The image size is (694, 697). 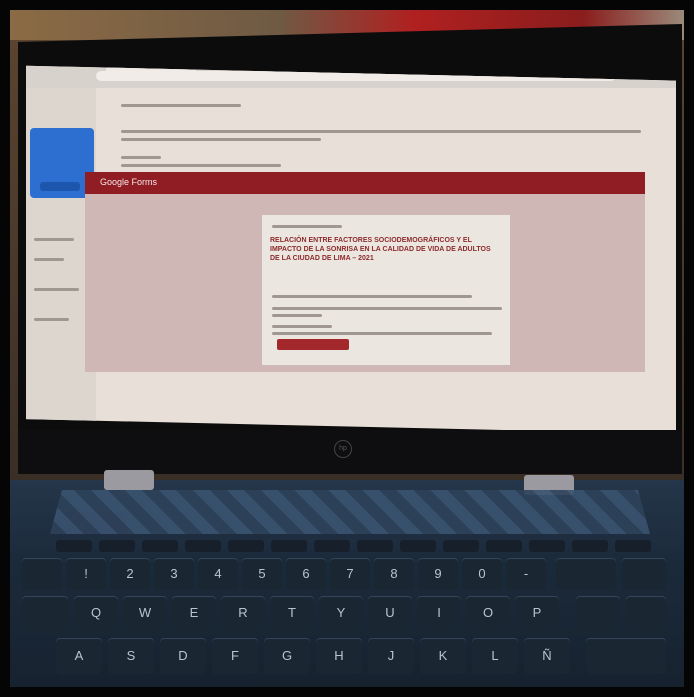 What do you see at coordinates (365, 183) in the screenshot?
I see `google-forms-banner` at bounding box center [365, 183].